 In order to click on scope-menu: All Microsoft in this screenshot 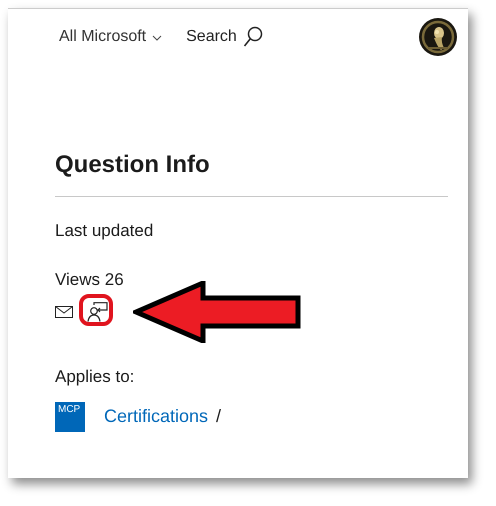, I will do `click(102, 37)`.